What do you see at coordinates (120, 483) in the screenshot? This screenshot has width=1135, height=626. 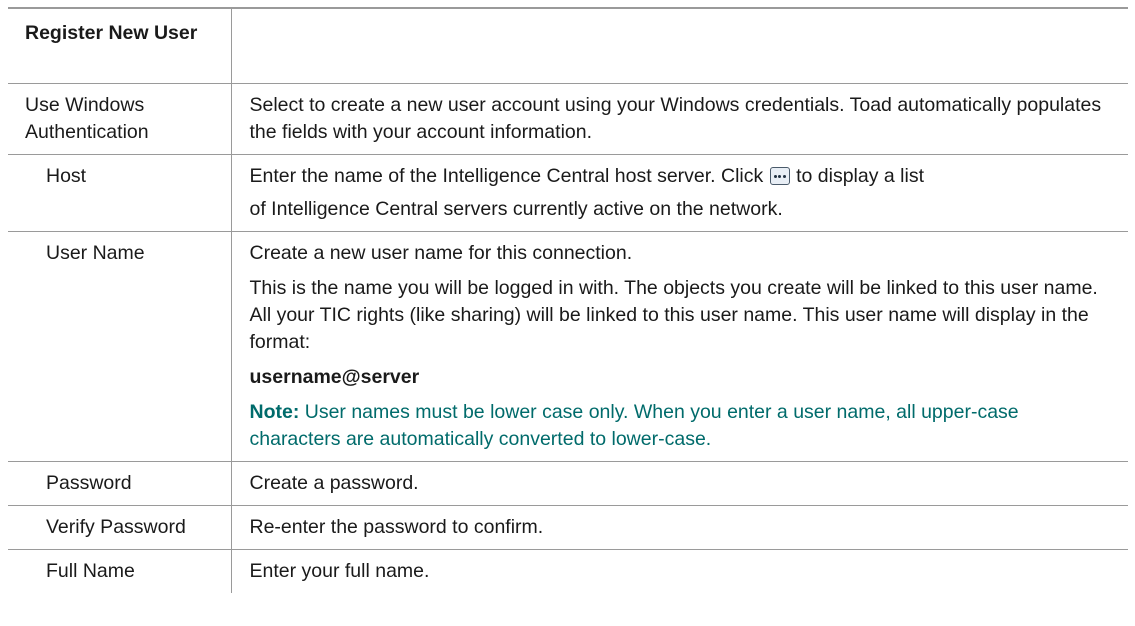 I see `option-label-password: Password` at bounding box center [120, 483].